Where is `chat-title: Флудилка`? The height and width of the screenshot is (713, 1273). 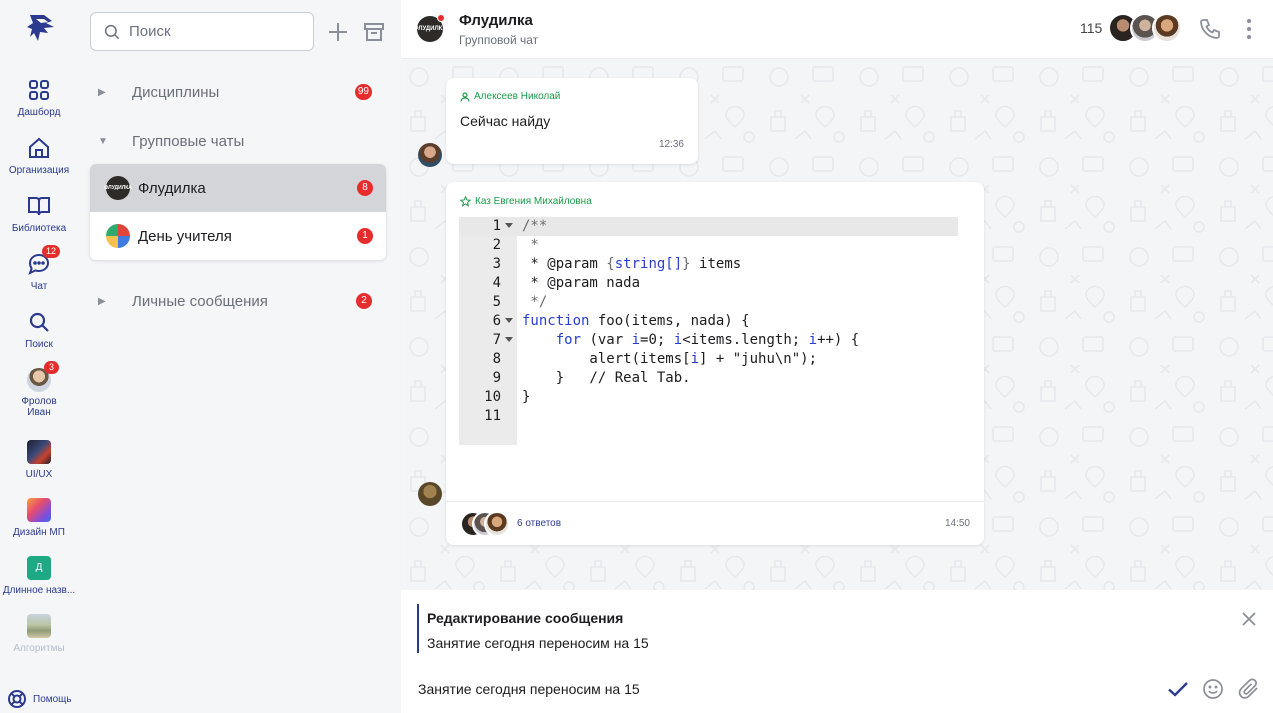 chat-title: Флудилка is located at coordinates (496, 20).